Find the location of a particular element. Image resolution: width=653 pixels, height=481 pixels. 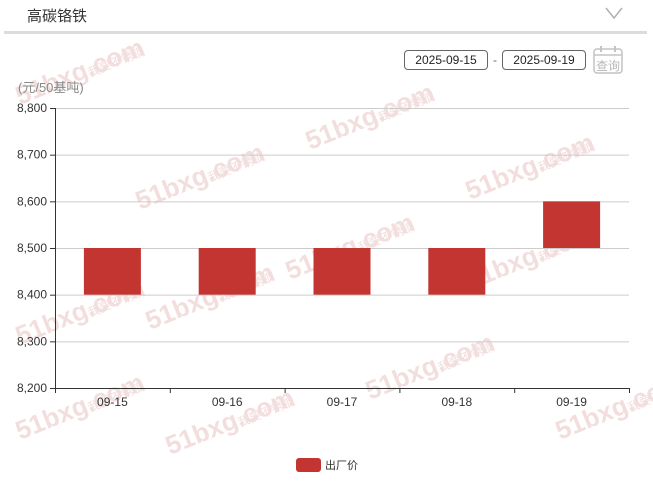

y-tick-label: 8,600 is located at coordinates (32, 201).